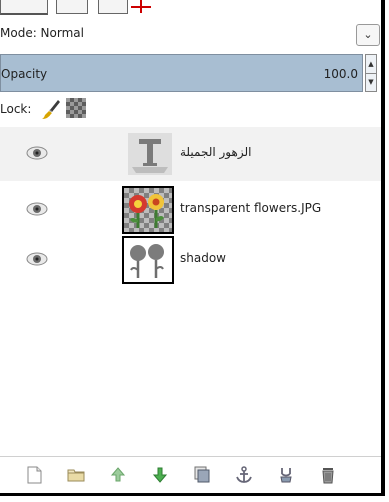 This screenshot has height=502, width=389. What do you see at coordinates (181, 73) in the screenshot?
I see `opacity-slider: Opacity 100.0` at bounding box center [181, 73].